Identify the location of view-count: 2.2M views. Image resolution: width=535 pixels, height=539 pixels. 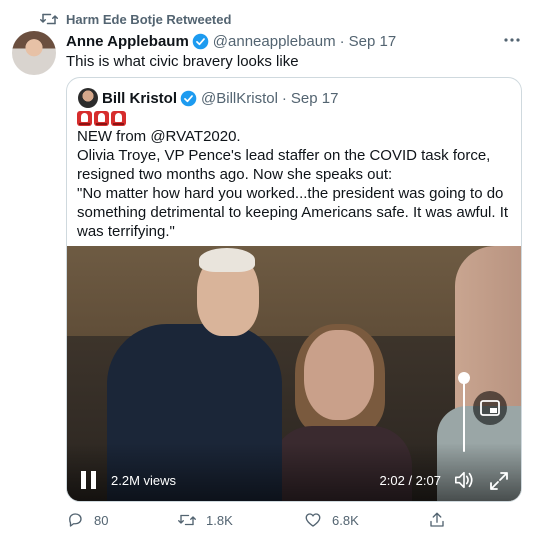
(144, 480).